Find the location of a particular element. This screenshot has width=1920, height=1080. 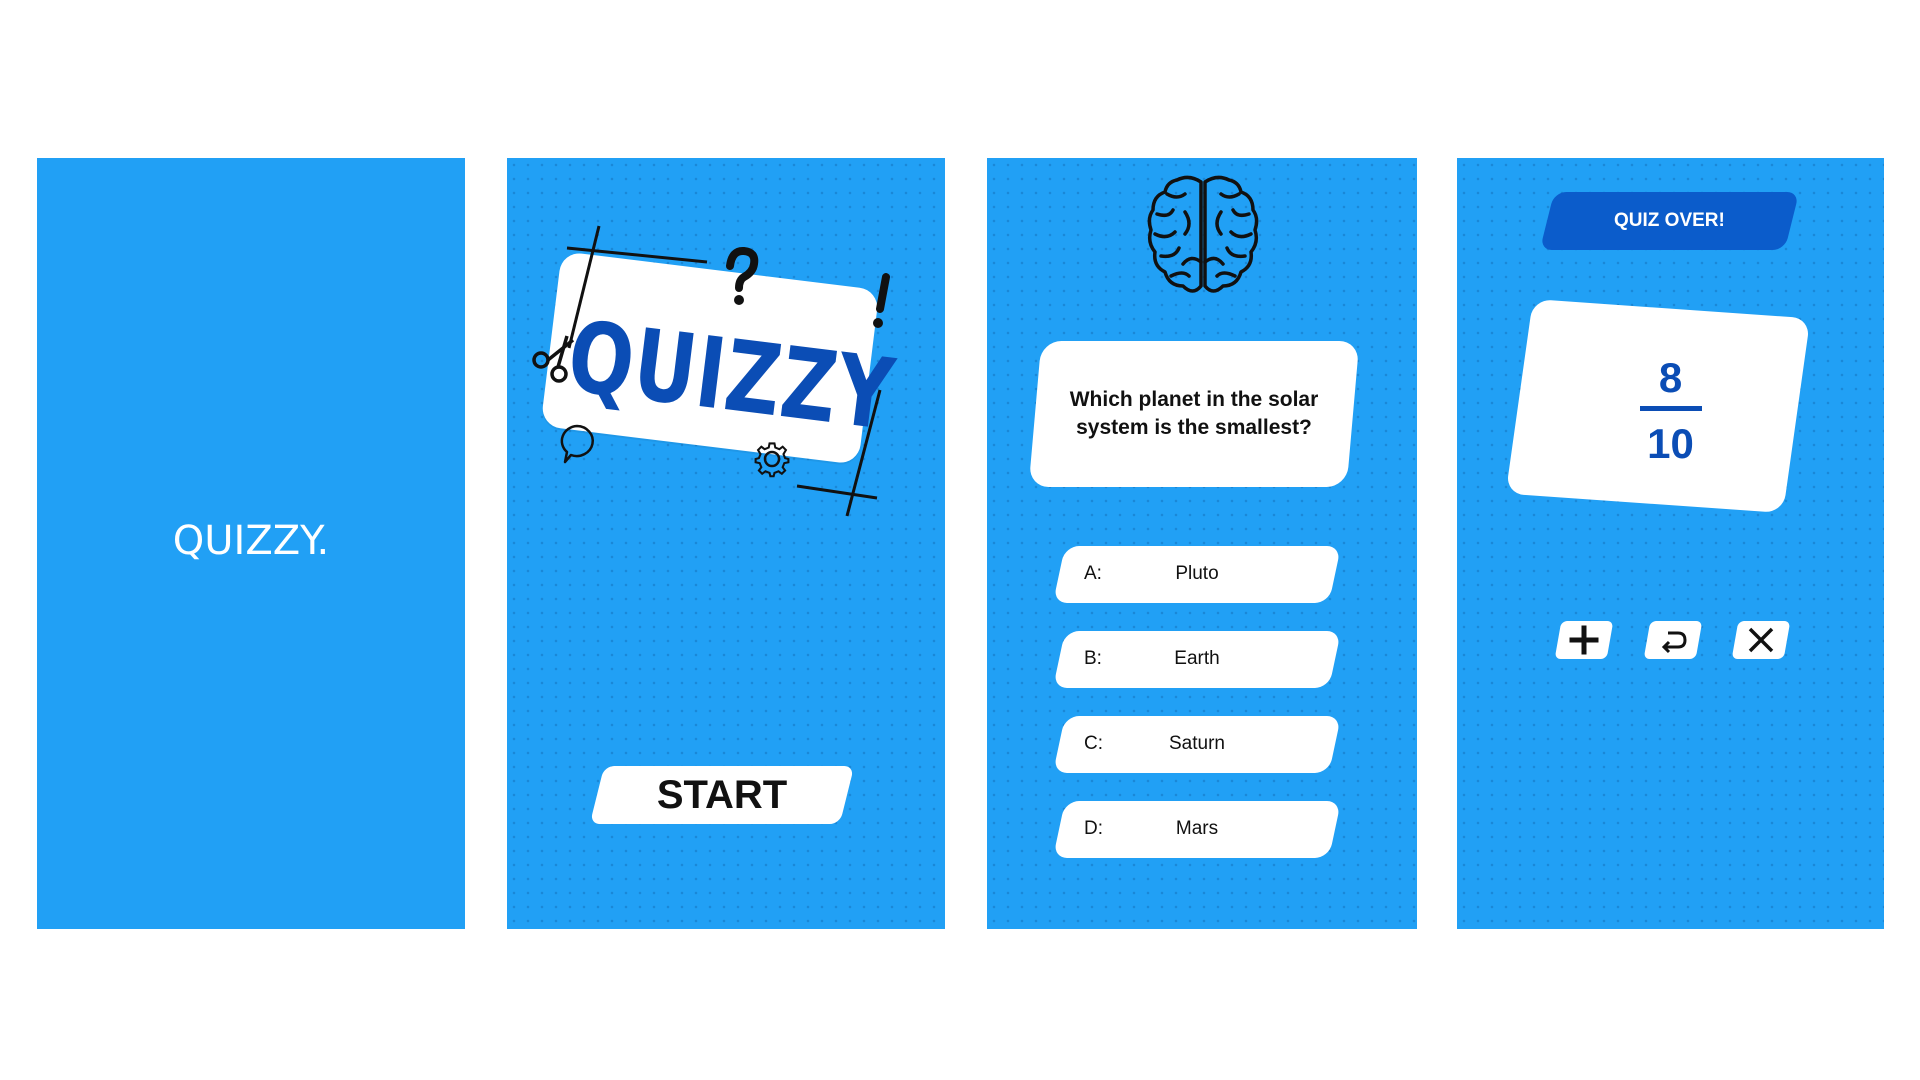

answer-text: Mars is located at coordinates (1197, 828).